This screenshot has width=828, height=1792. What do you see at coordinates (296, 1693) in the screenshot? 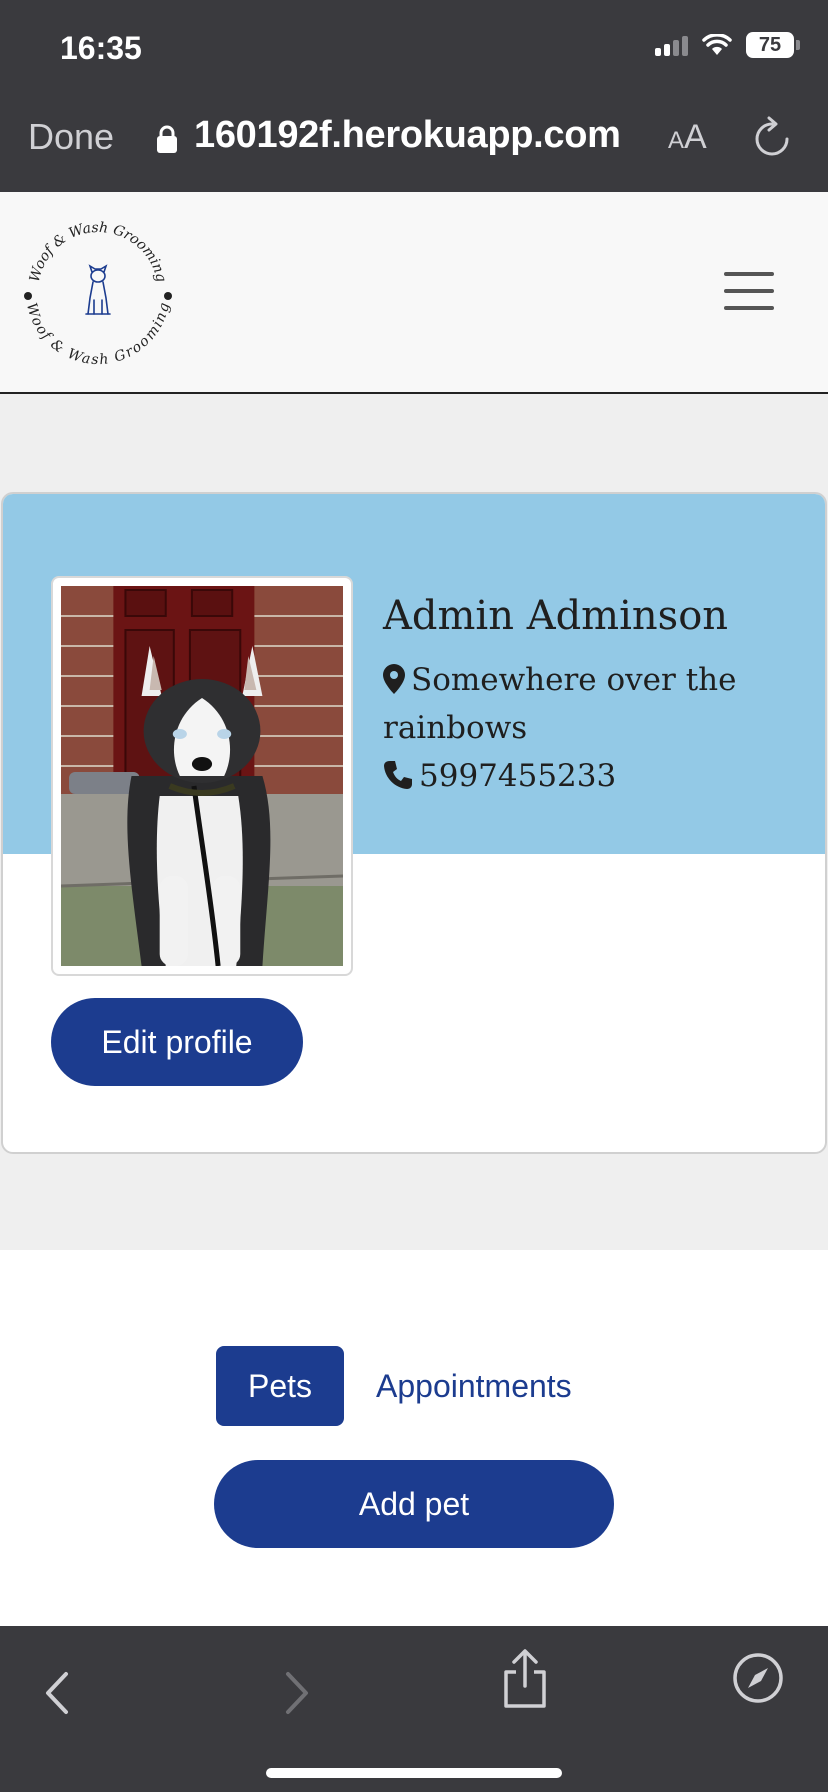
I see `forward-chevron-icon` at bounding box center [296, 1693].